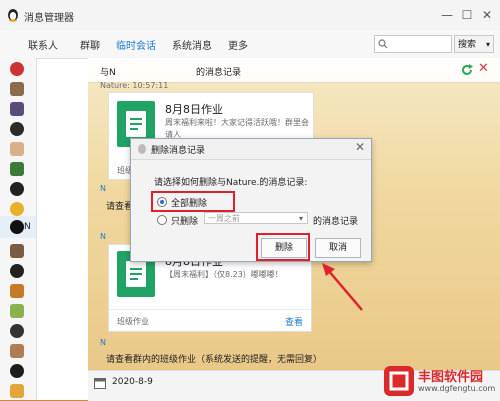 This screenshot has height=401, width=500. What do you see at coordinates (231, 183) in the screenshot?
I see `dialog-question: 请选择如何删除与Nature.的消息记录:` at bounding box center [231, 183].